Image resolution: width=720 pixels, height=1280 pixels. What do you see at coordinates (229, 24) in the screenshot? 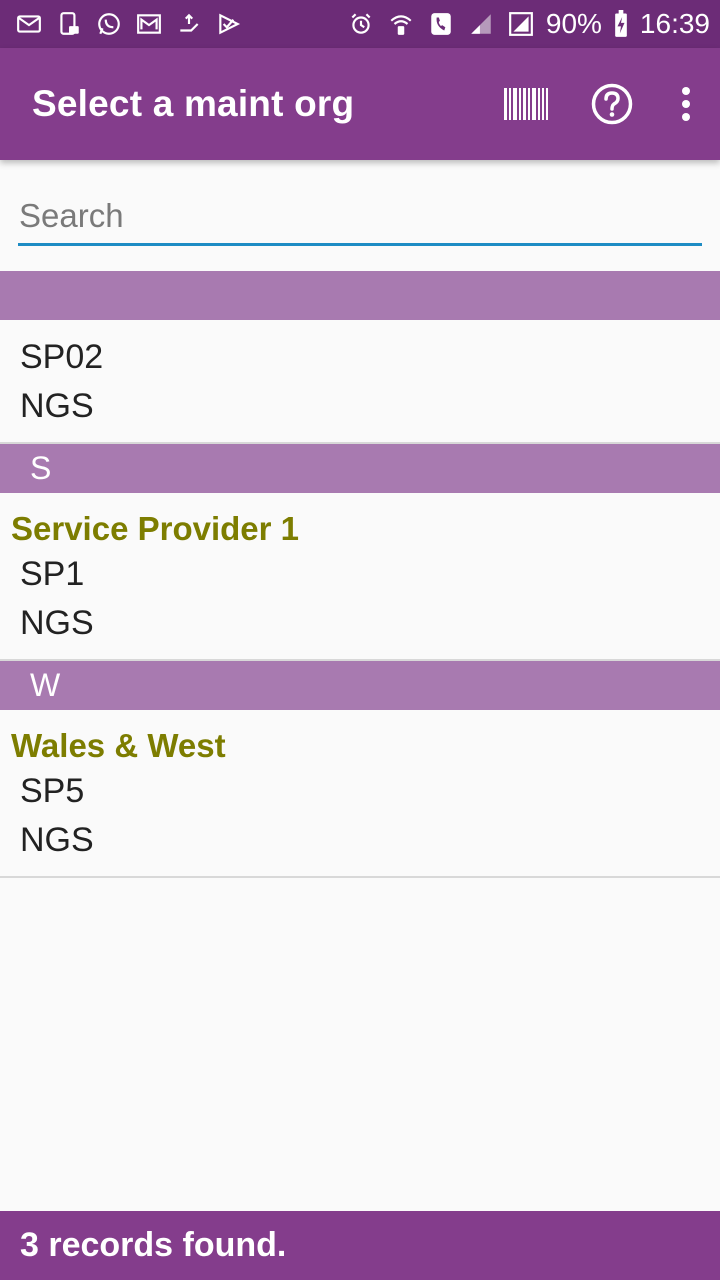
I see `checkmark-app-icon` at bounding box center [229, 24].